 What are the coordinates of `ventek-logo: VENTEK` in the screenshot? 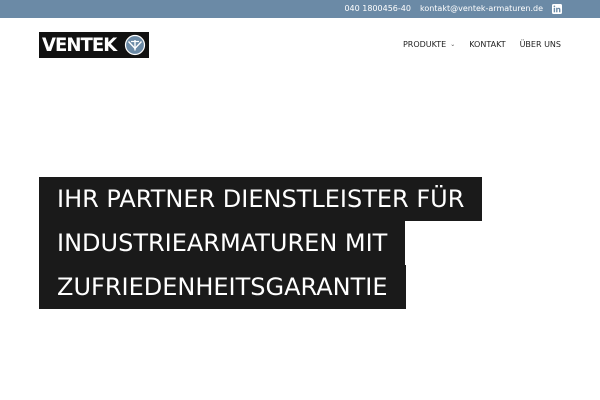 It's located at (94, 45).